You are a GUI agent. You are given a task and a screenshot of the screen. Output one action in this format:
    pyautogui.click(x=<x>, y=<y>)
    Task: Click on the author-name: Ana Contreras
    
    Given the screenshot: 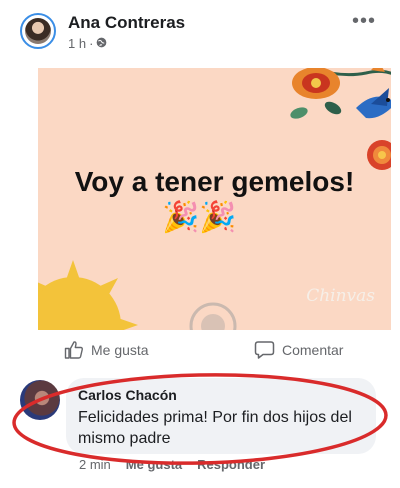 What is the action you would take?
    pyautogui.click(x=126, y=23)
    